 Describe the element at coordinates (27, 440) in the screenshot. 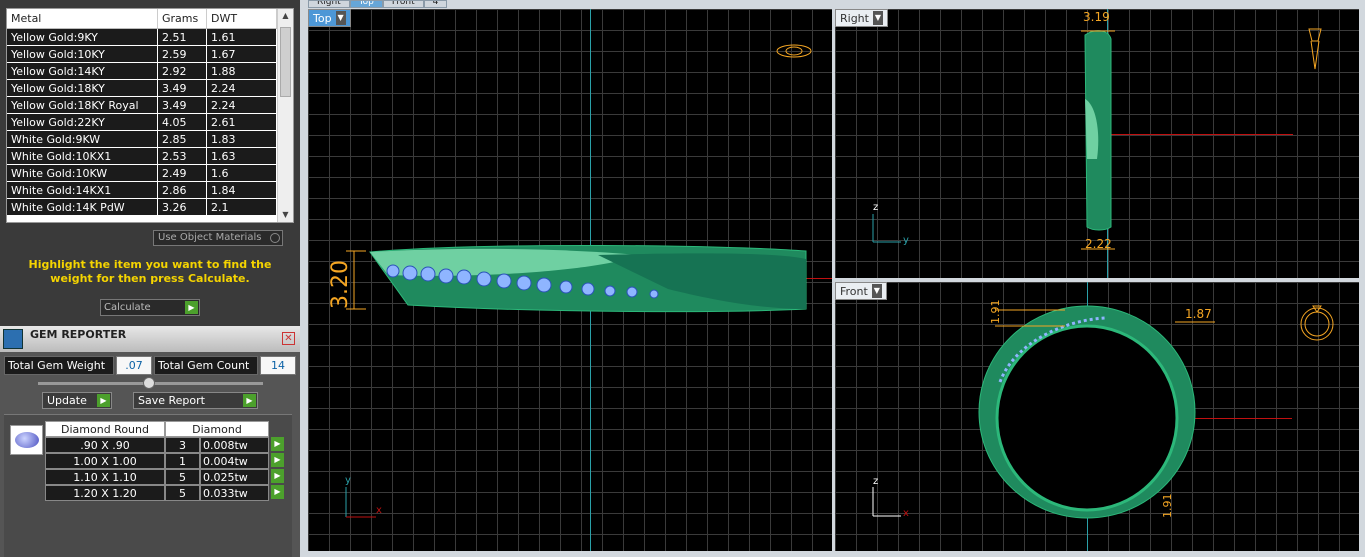

I see `gem-icon` at that location.